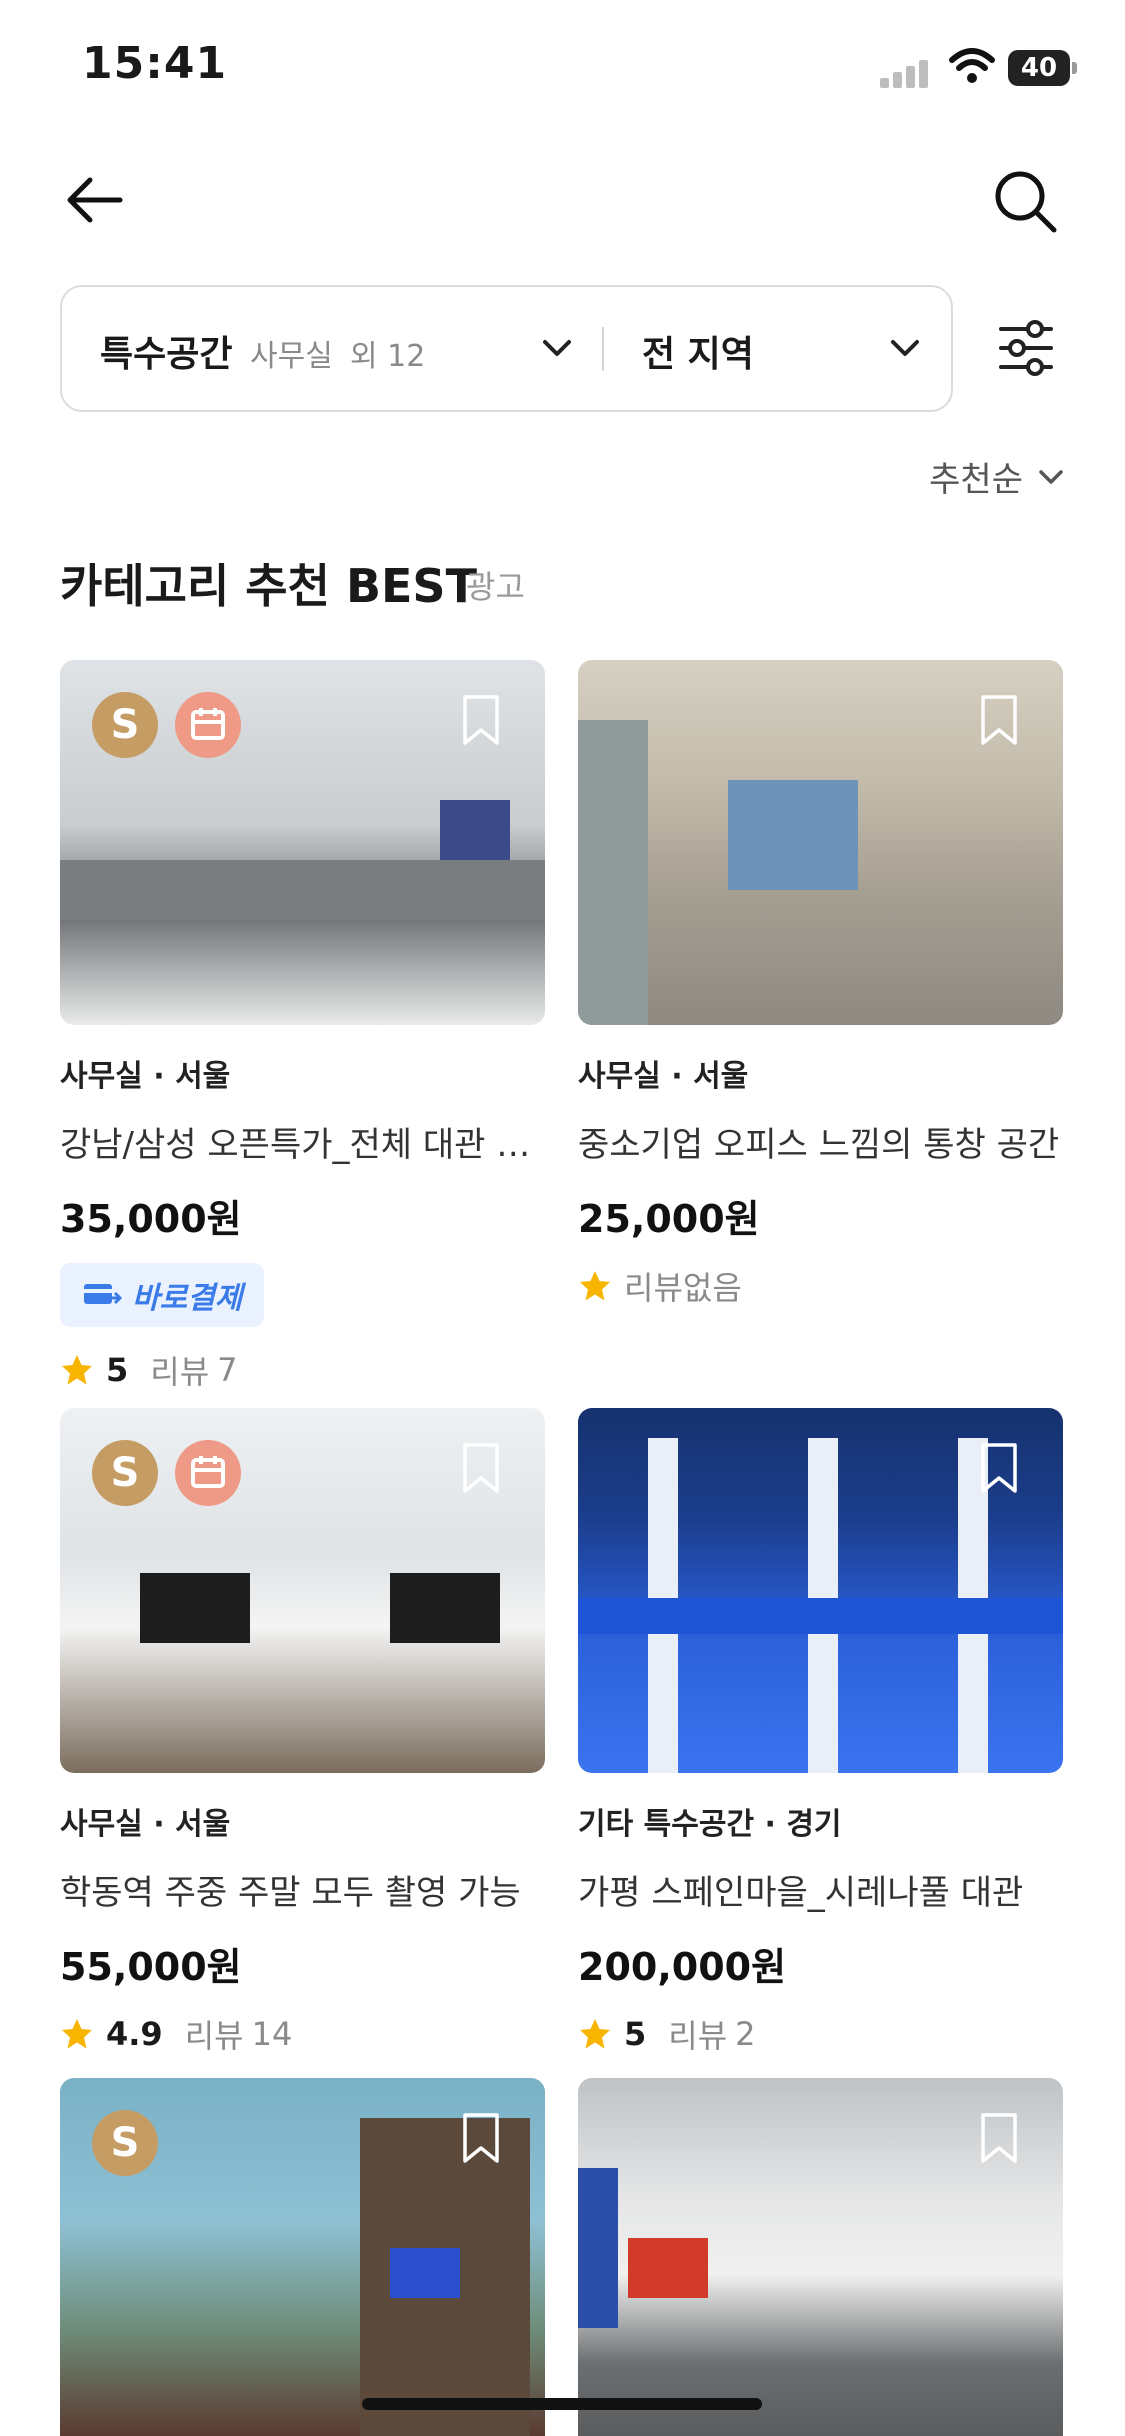 This screenshot has width=1125, height=2436. What do you see at coordinates (151, 1967) in the screenshot?
I see `space-price: 55,000원` at bounding box center [151, 1967].